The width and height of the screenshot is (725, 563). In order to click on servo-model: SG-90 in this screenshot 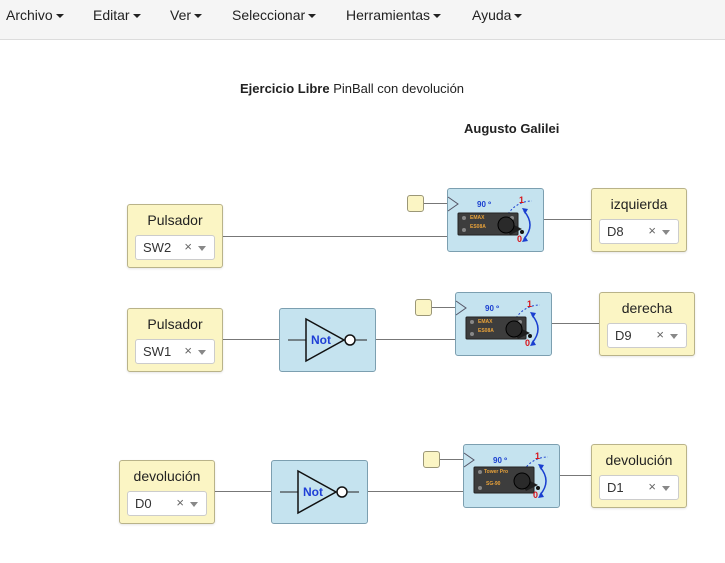, I will do `click(493, 484)`.